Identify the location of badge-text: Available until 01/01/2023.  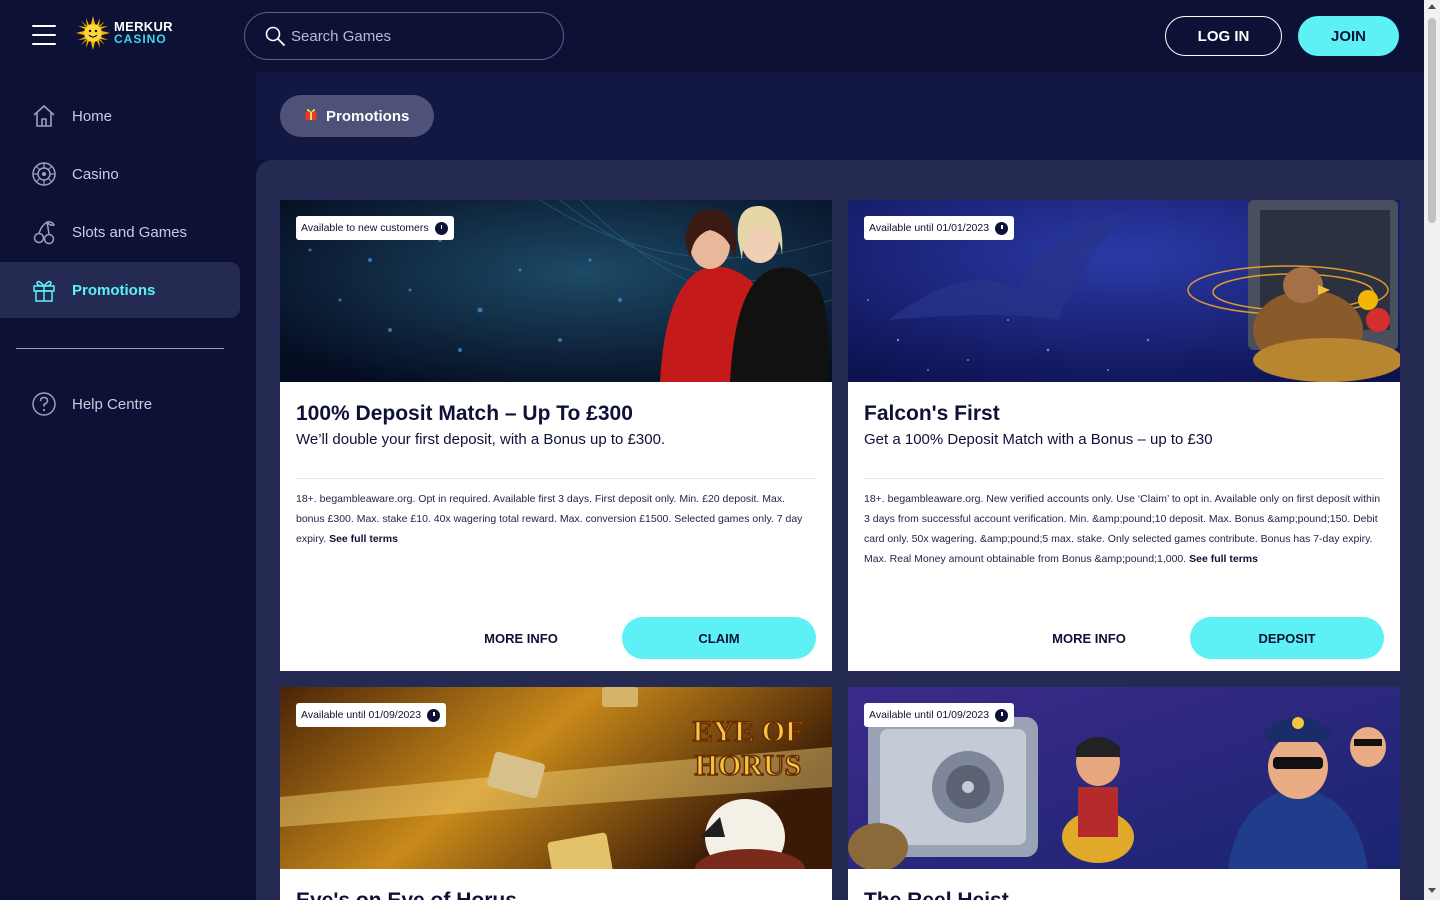
(929, 228).